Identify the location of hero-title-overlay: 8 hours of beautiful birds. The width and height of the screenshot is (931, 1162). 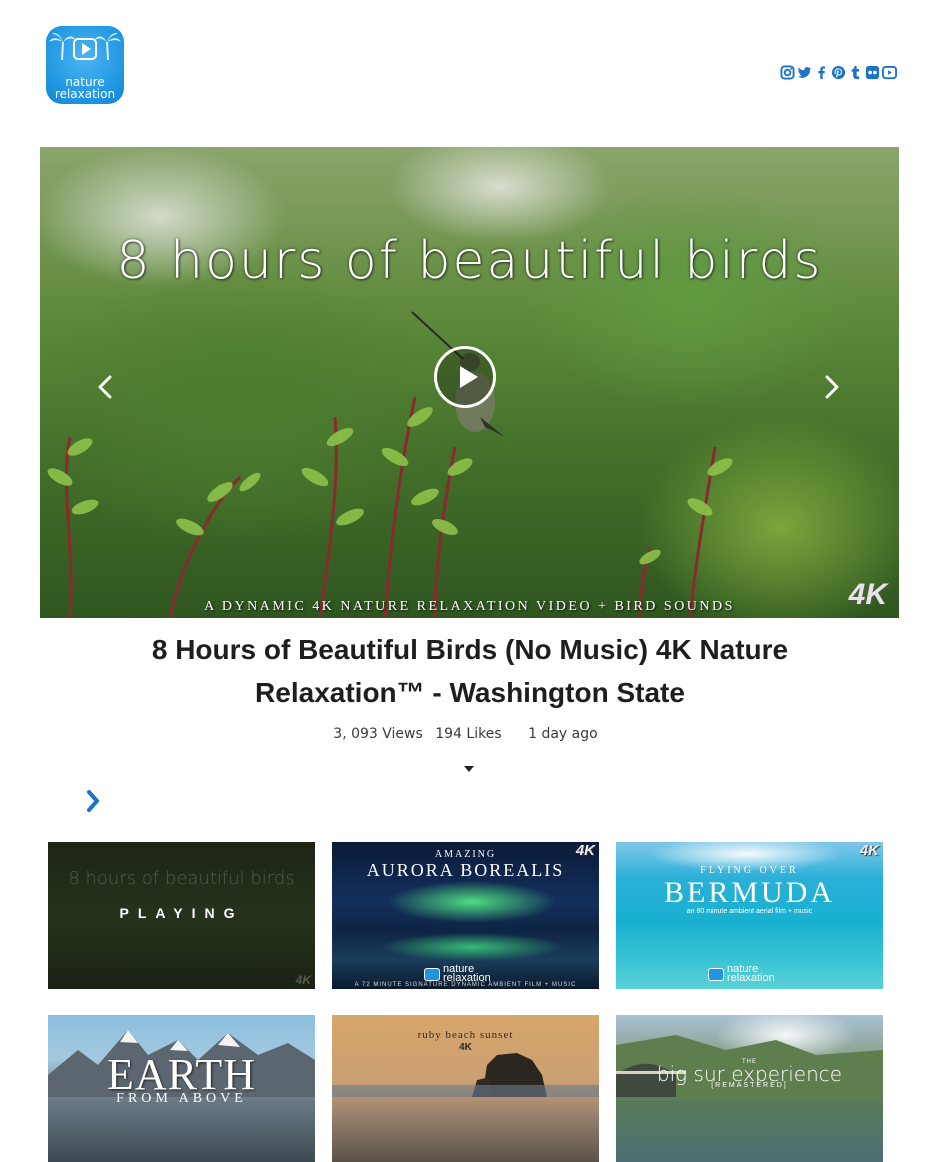
(469, 261).